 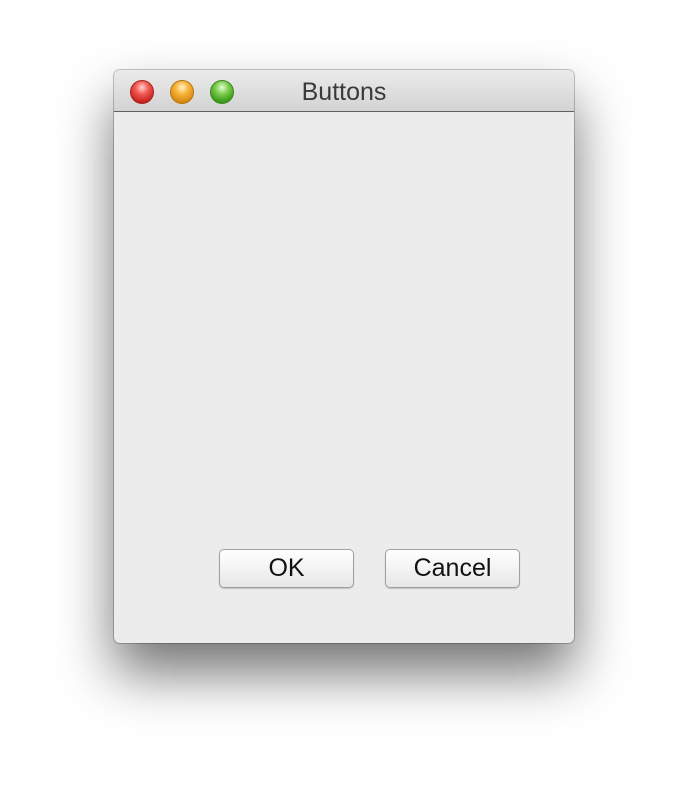 I want to click on title-bar: Buttons, so click(x=344, y=91).